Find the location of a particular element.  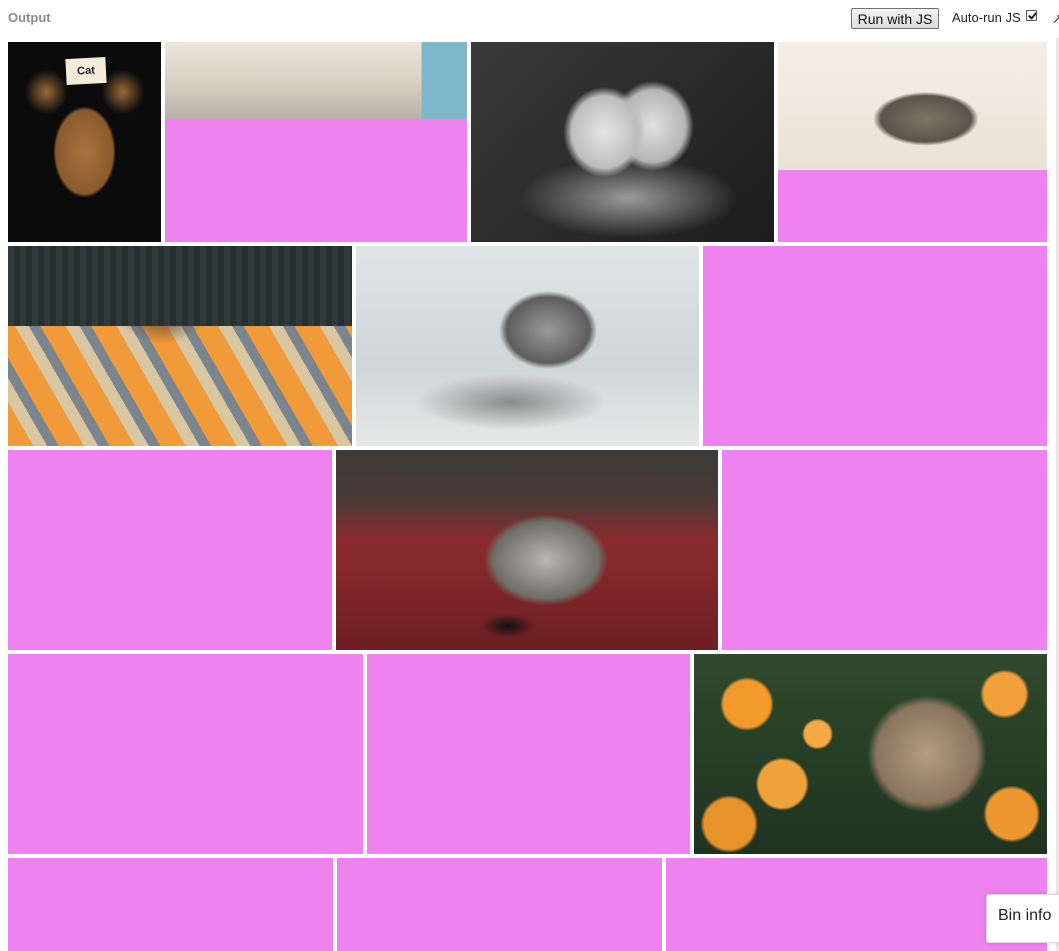

baby-feet-photo is located at coordinates (622, 142).